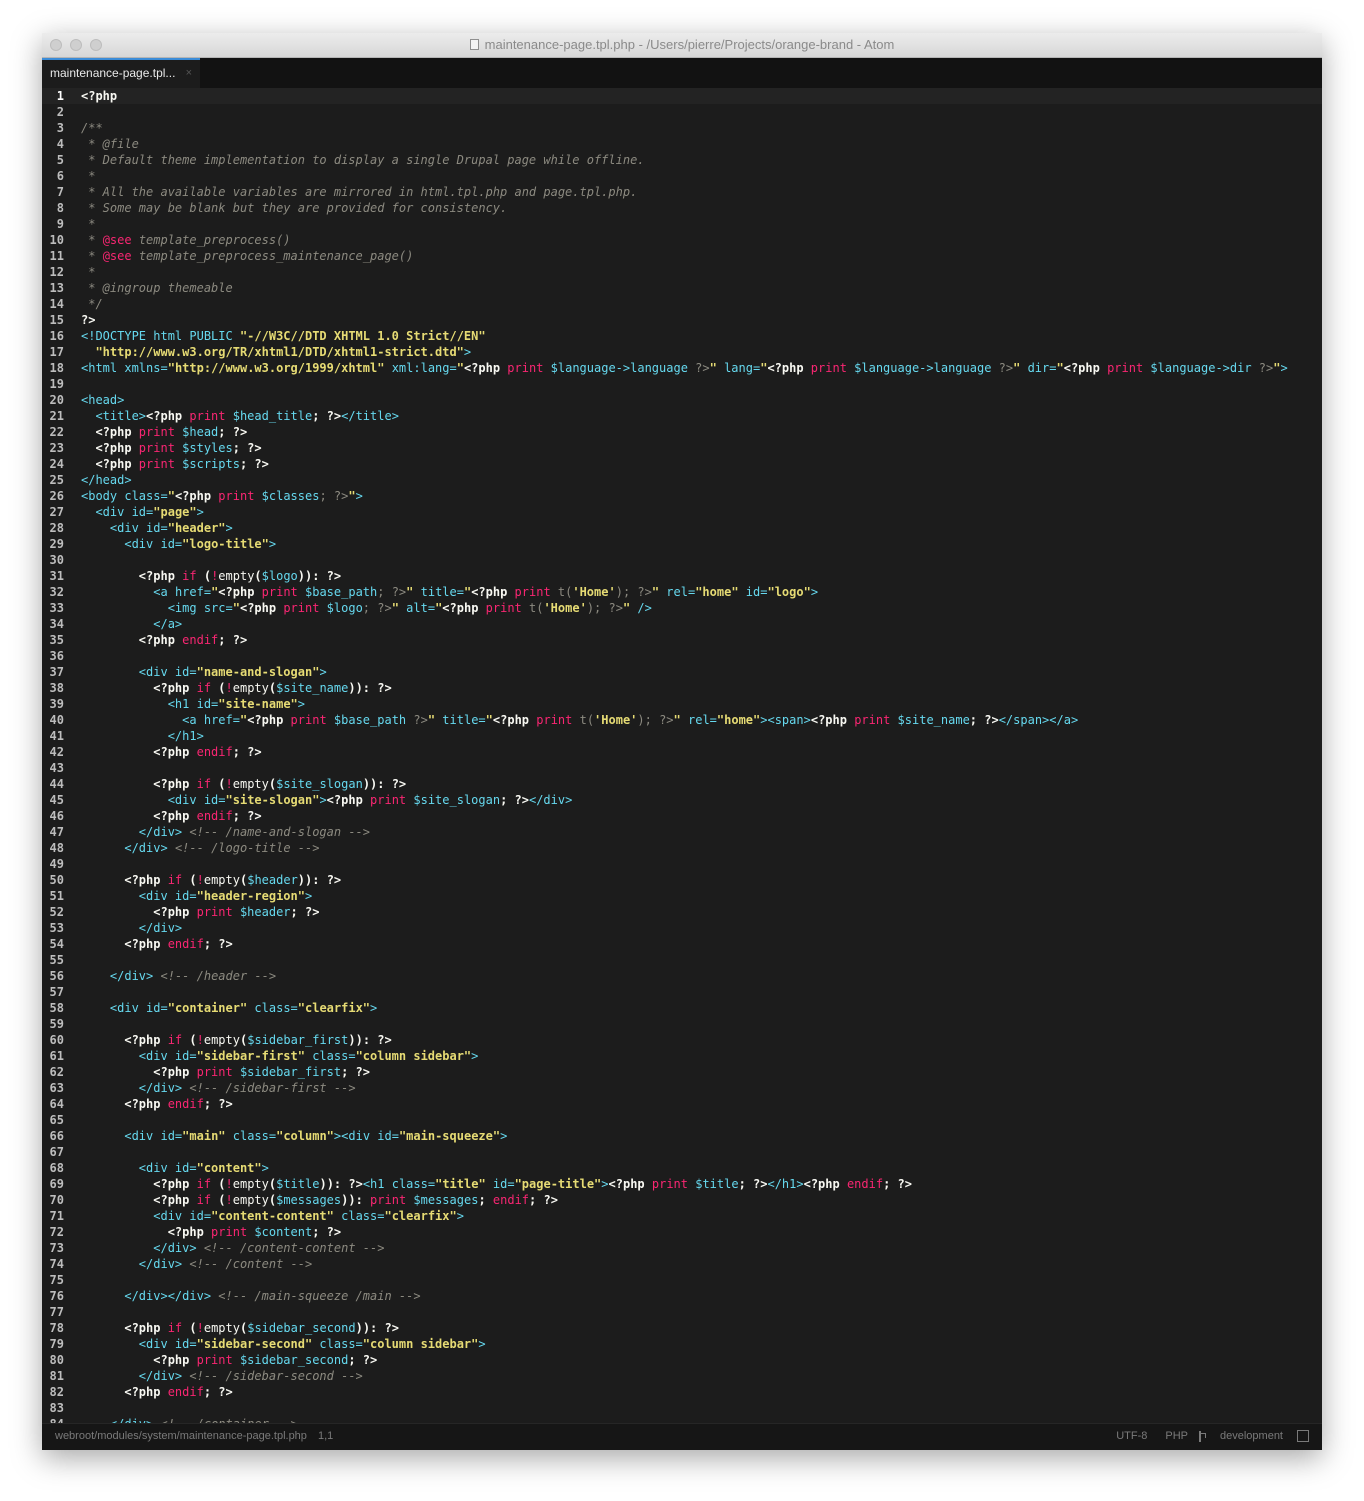 The height and width of the screenshot is (1501, 1364). What do you see at coordinates (682, 1360) in the screenshot?
I see `code-line: 80 <?php print $sidebar_second; ?>` at bounding box center [682, 1360].